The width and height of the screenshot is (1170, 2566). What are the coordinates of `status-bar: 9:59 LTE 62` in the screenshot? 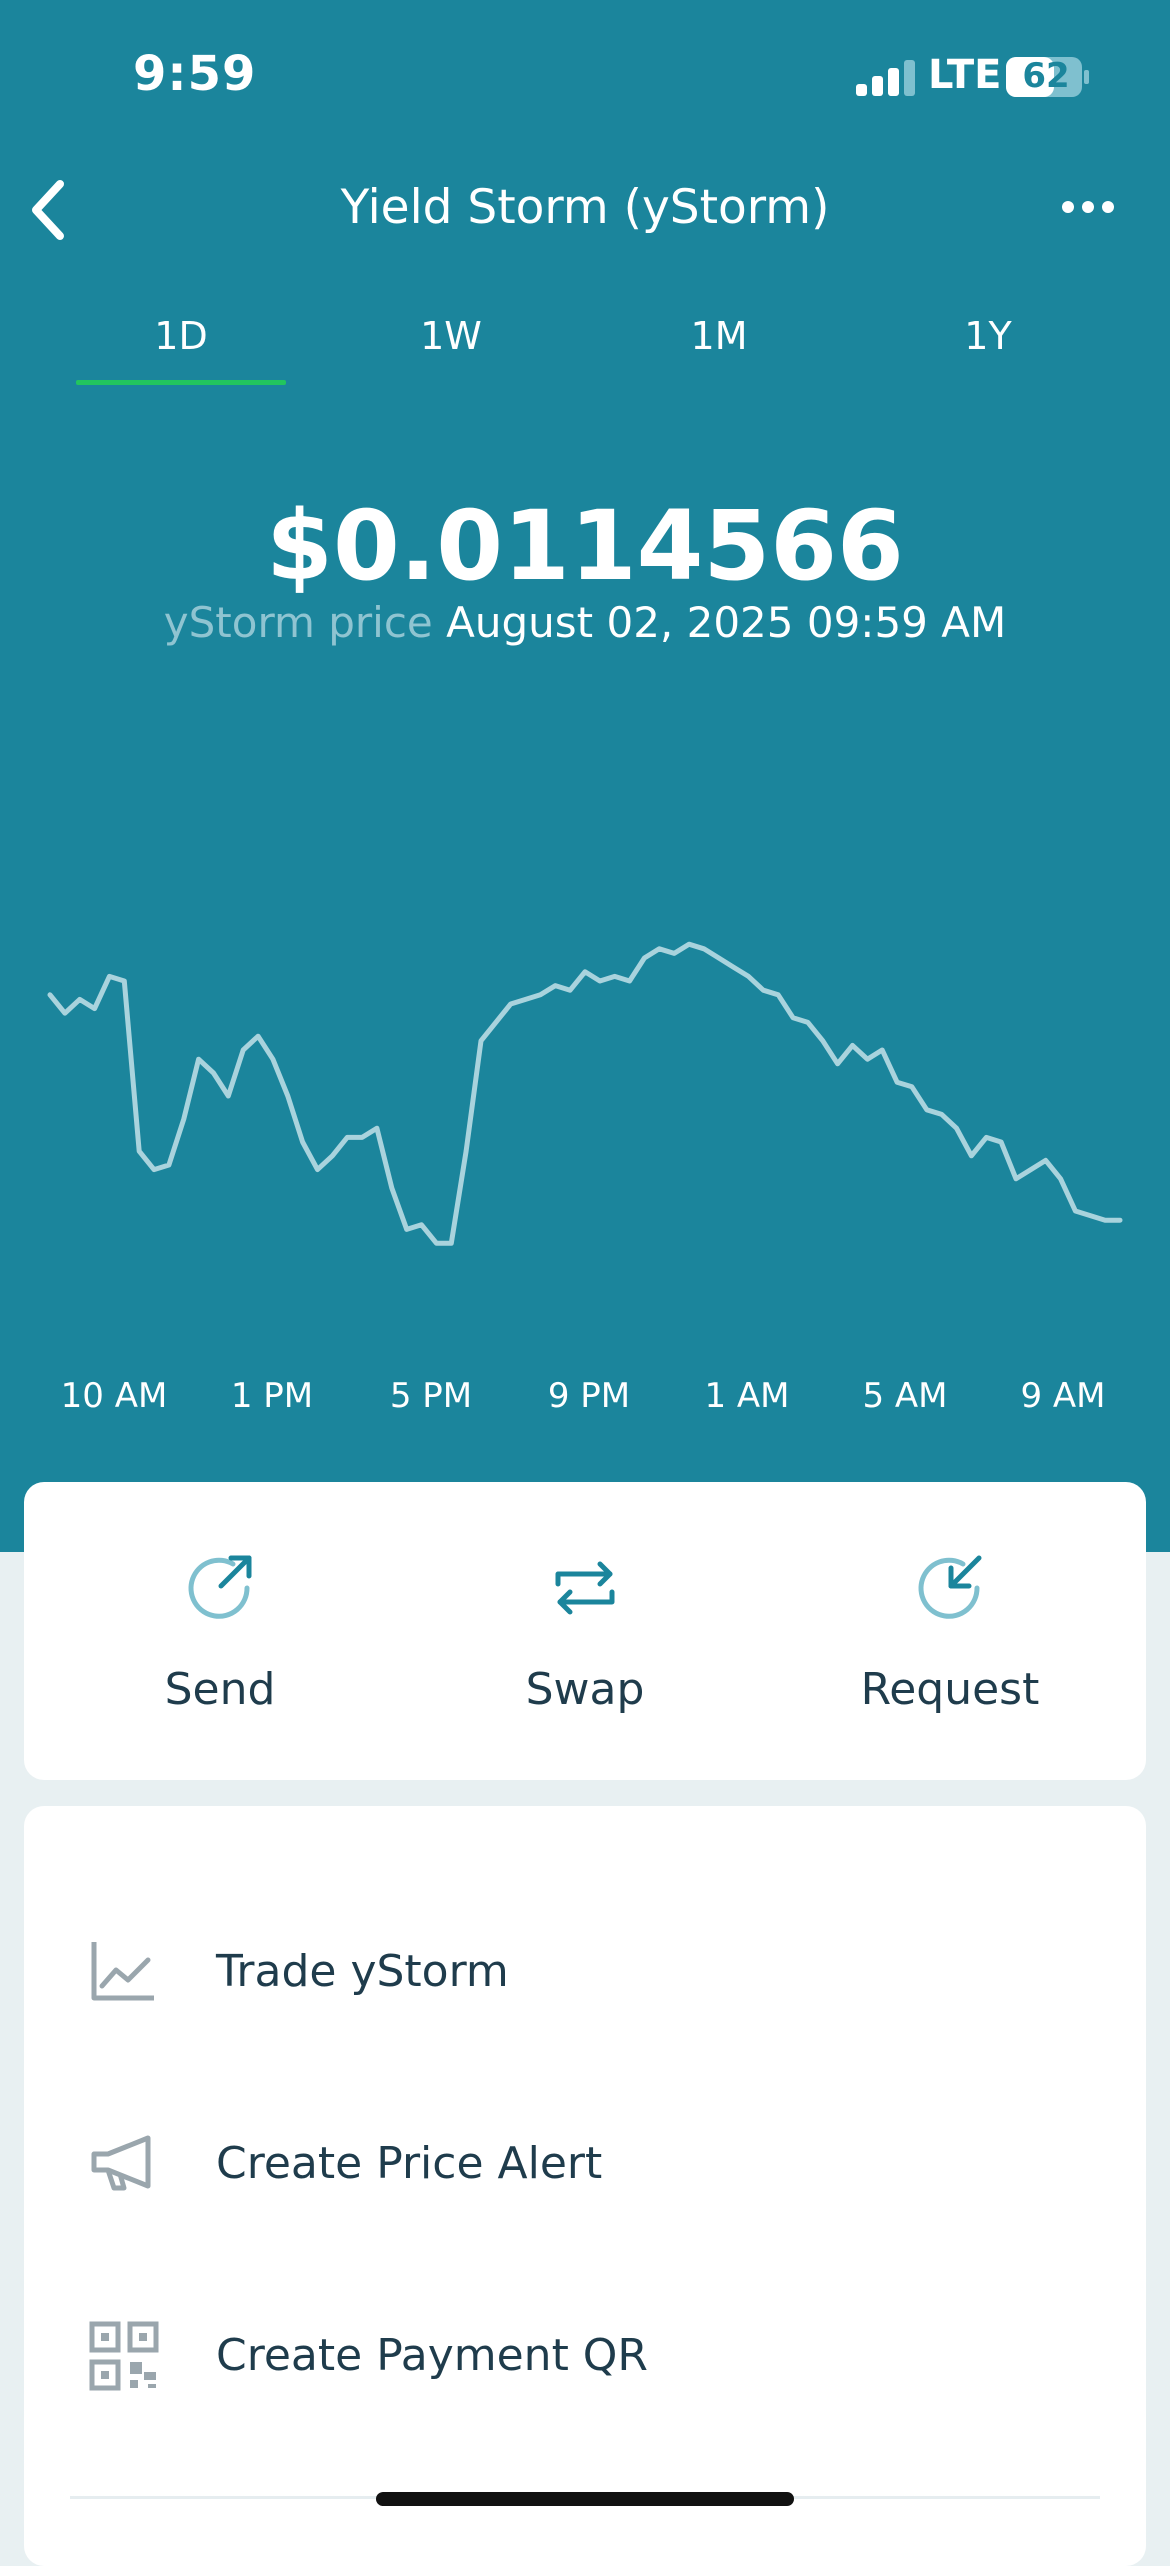 It's located at (585, 75).